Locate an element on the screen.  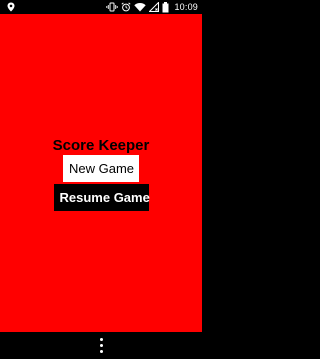
app-title: Score Keeper is located at coordinates (101, 145).